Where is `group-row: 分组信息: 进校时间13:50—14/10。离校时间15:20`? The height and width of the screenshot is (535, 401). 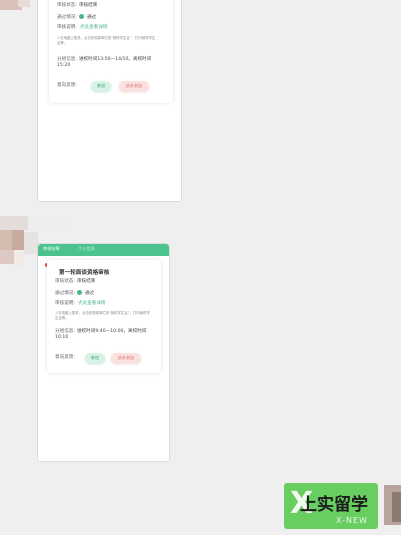
group-row: 分组信息: 进校时间13:50—14/10。离校时间15:20 is located at coordinates (109, 63).